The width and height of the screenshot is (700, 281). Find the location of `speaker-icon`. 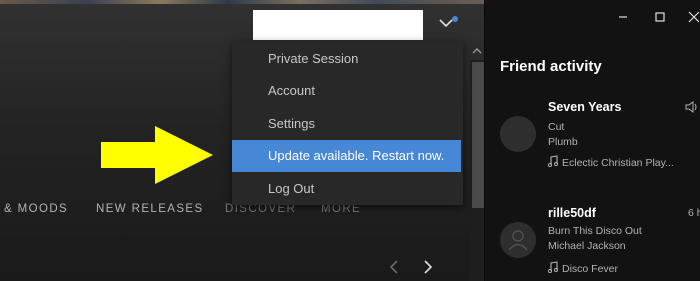

speaker-icon is located at coordinates (691, 107).